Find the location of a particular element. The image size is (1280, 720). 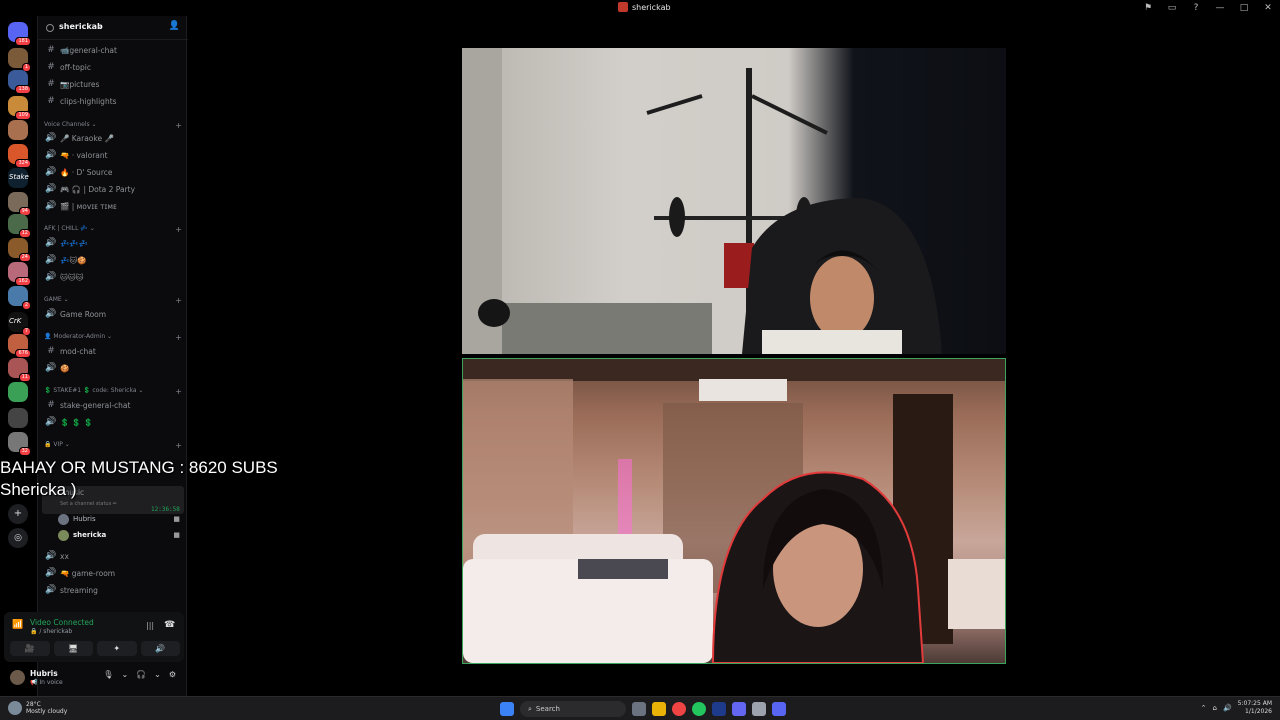

voice-channel: 🔊 💲 💲 💲 is located at coordinates (113, 422).